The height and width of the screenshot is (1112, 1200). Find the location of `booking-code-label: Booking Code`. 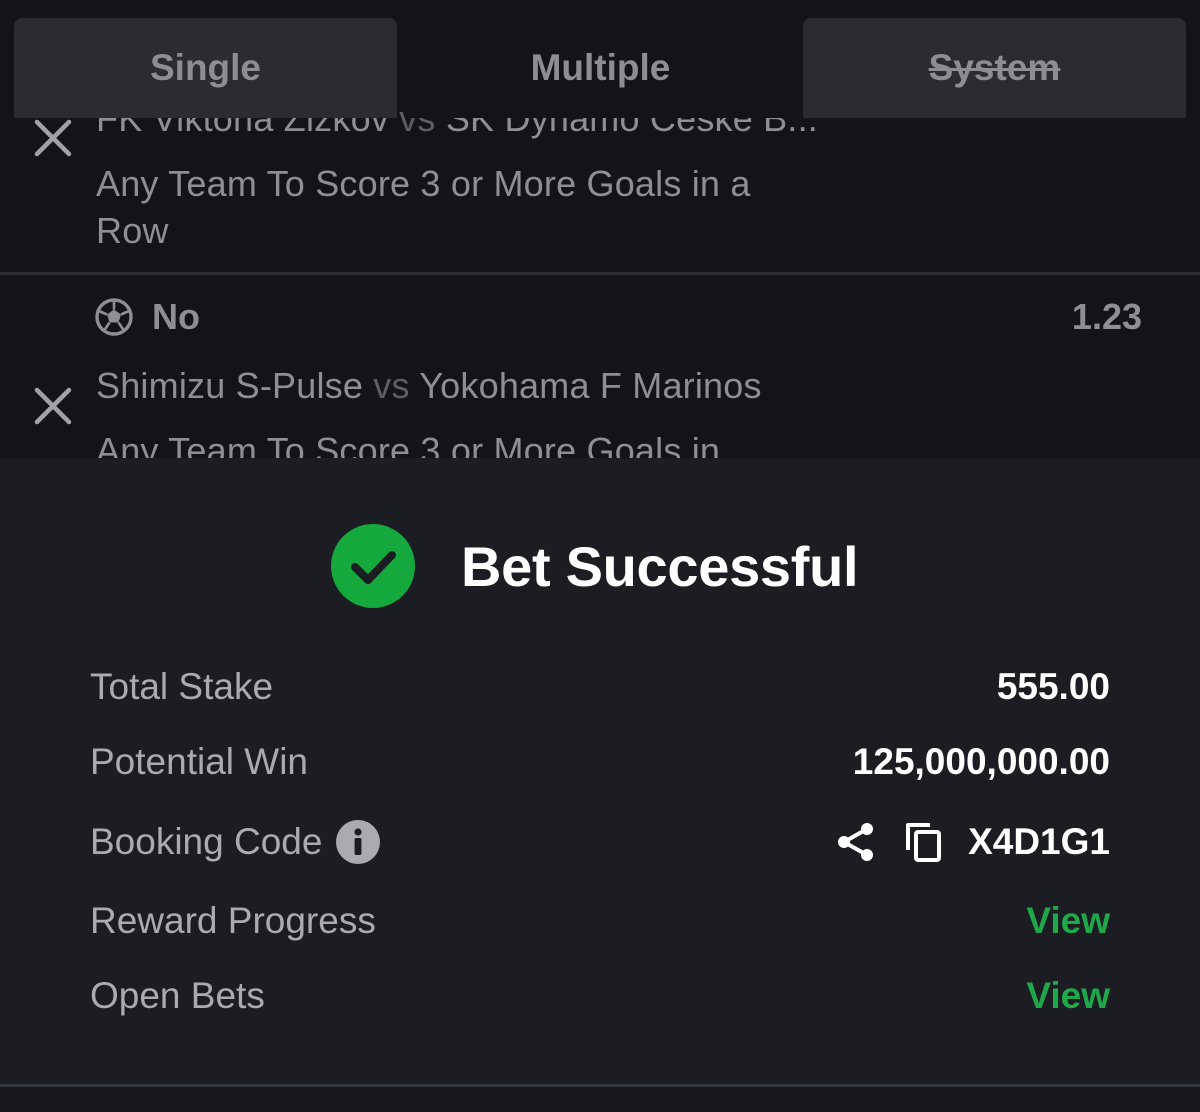

booking-code-label: Booking Code is located at coordinates (206, 841).